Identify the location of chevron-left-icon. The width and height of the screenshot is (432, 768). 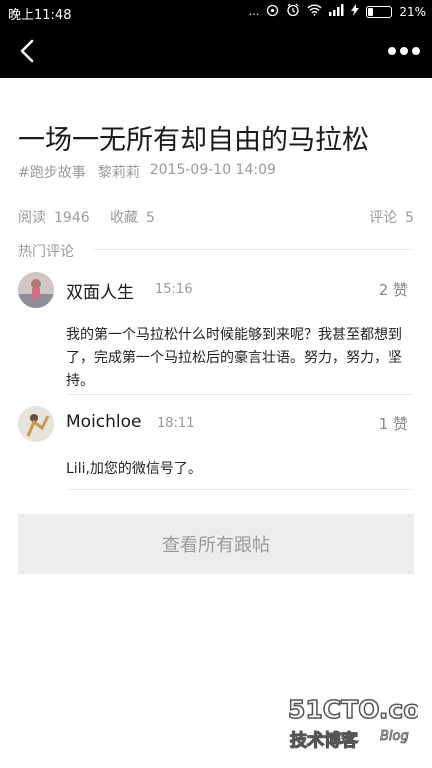
(27, 51).